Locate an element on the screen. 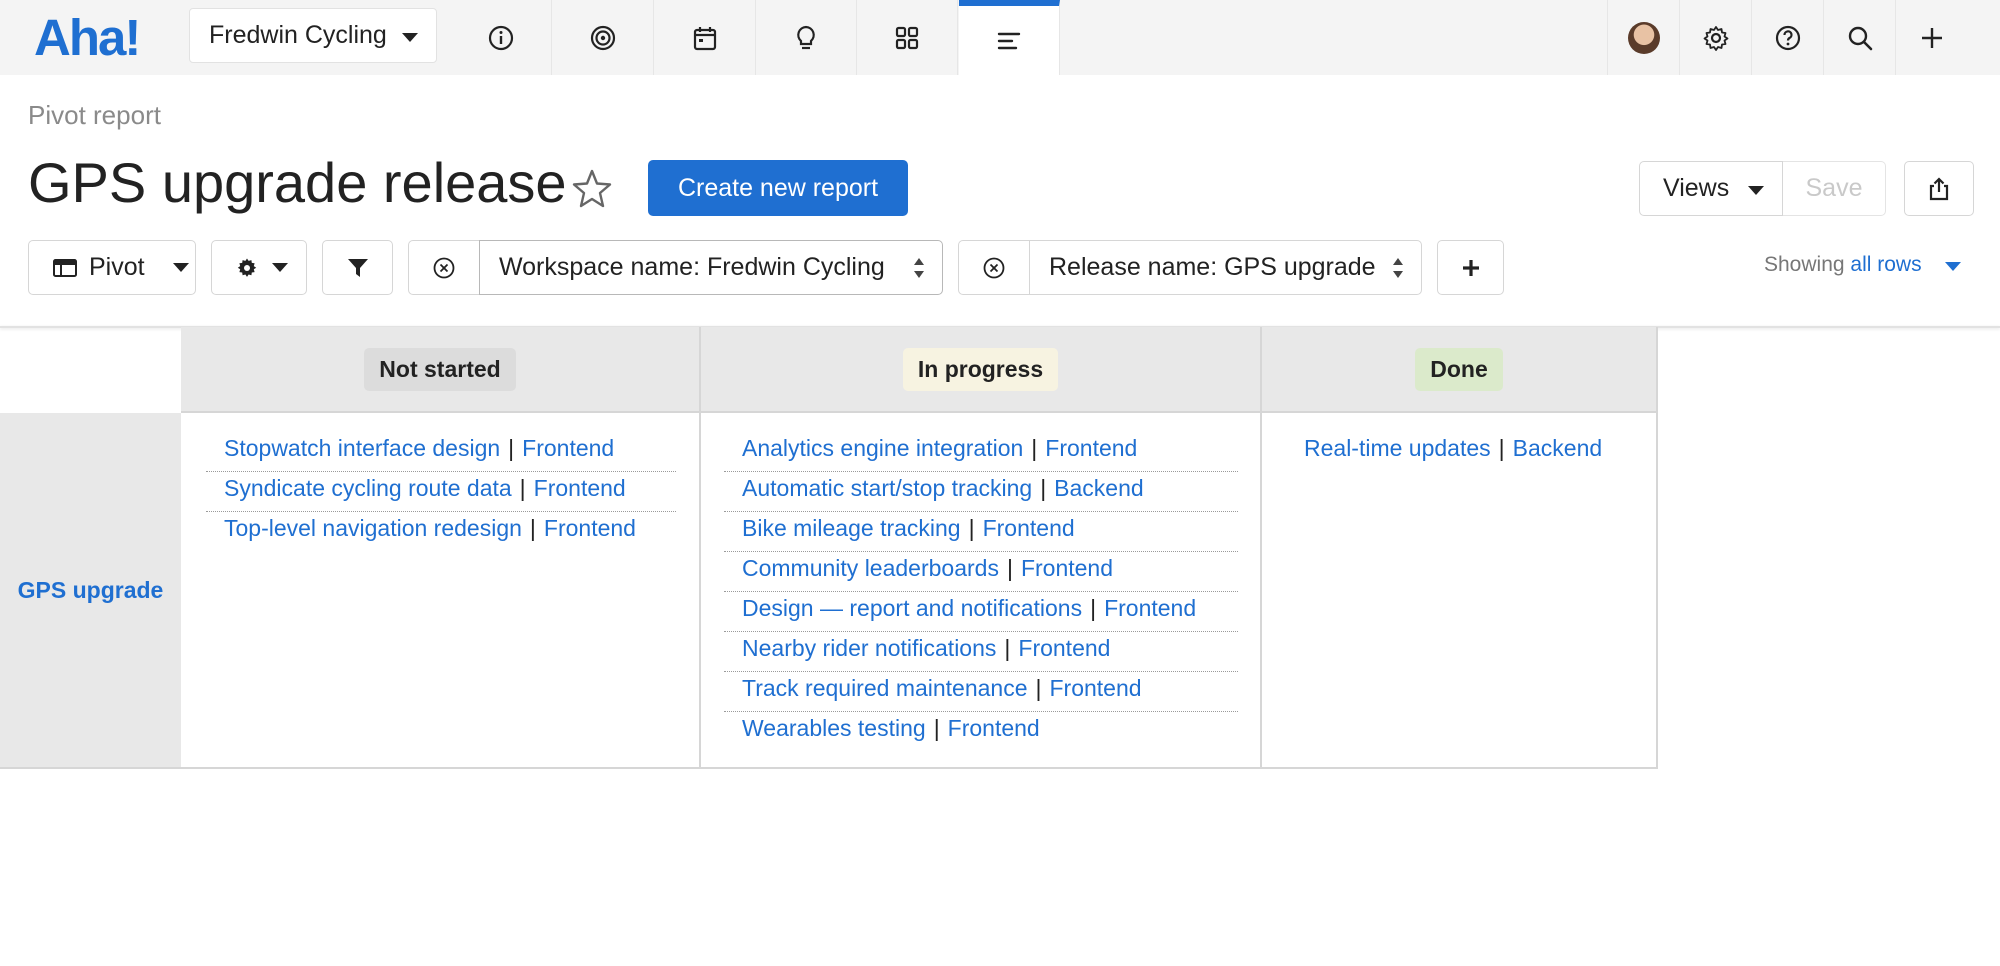 The image size is (2000, 966). status-badge: Done is located at coordinates (1459, 369).